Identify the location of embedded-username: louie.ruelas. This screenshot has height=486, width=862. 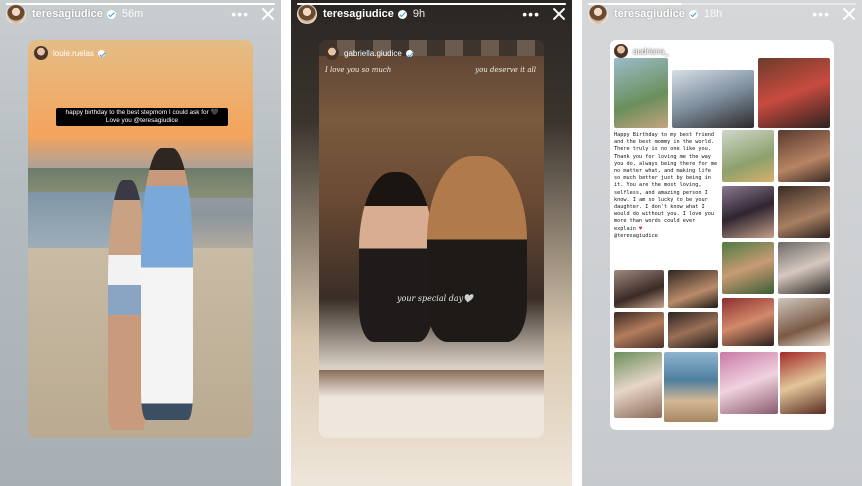
(73, 53).